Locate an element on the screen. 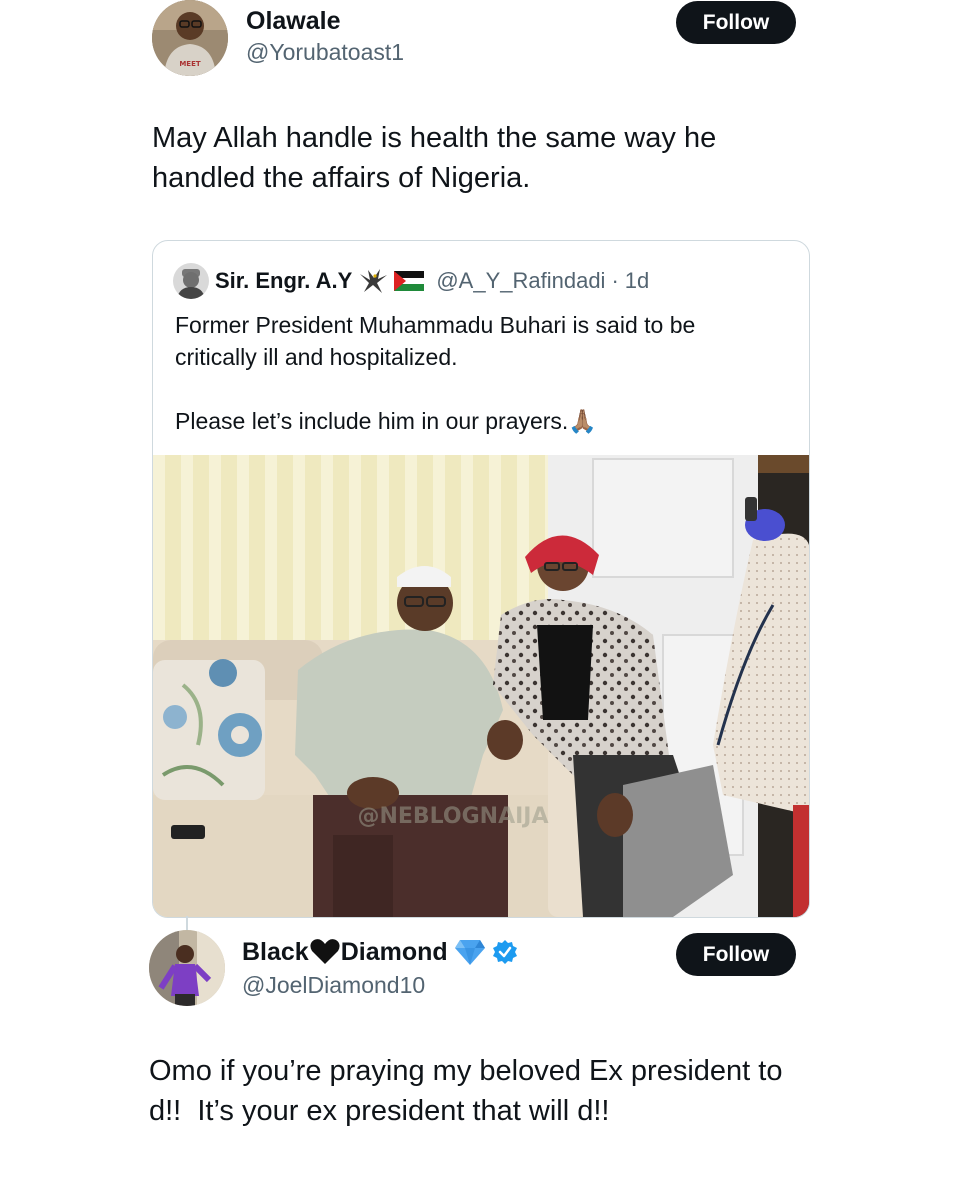 The width and height of the screenshot is (959, 1200). display-name-part: Black is located at coordinates (275, 952).